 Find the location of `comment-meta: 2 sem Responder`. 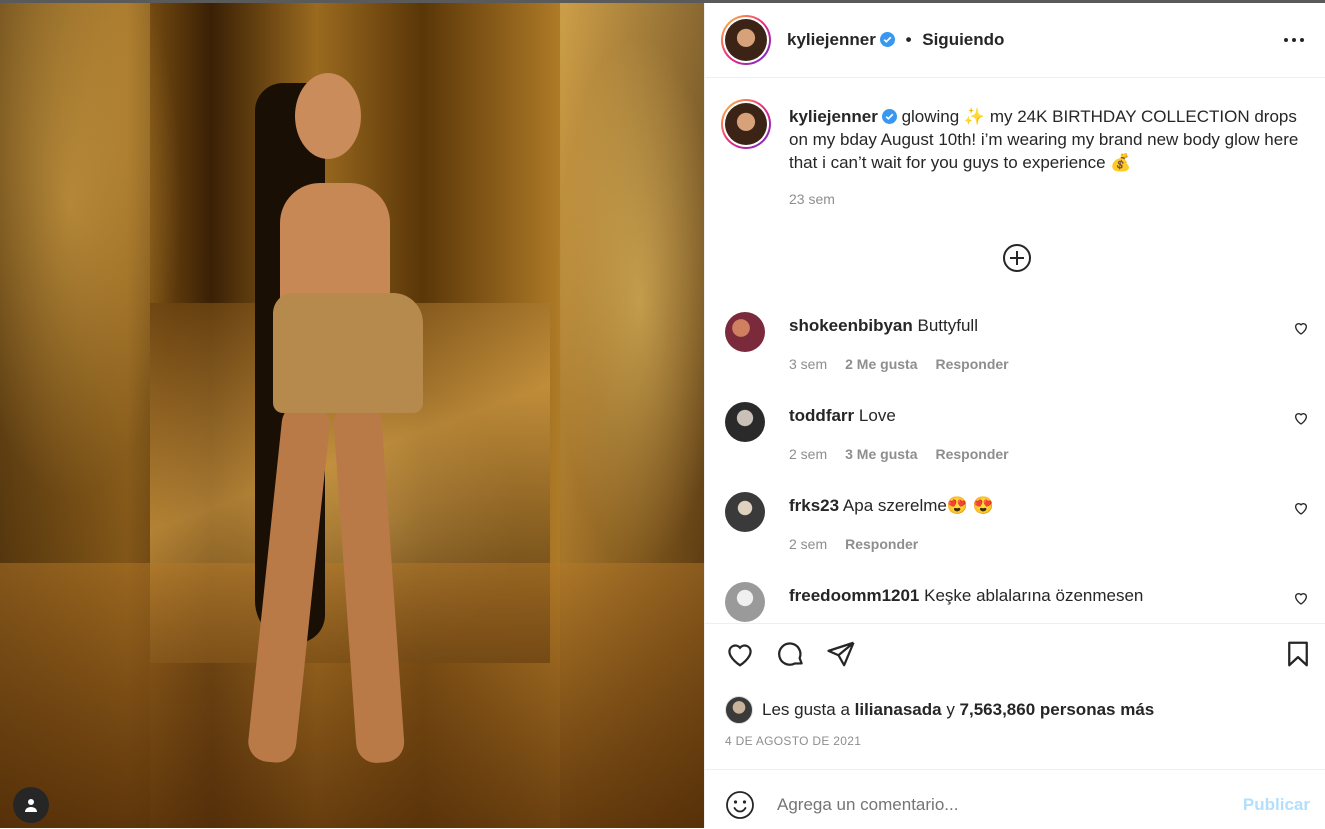

comment-meta: 2 sem Responder is located at coordinates (862, 544).